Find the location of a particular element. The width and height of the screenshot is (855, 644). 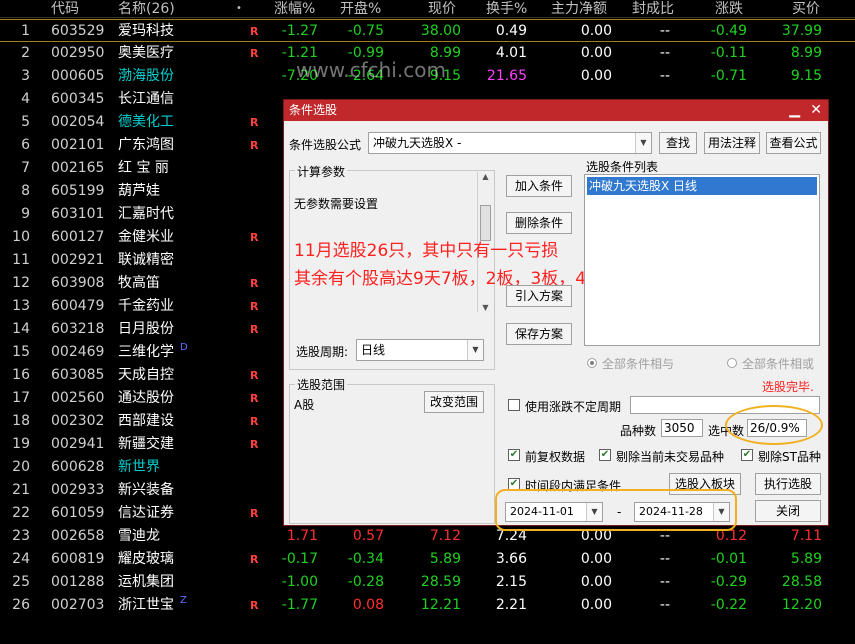

formula-value: 冲破九天选股X - is located at coordinates (417, 143).